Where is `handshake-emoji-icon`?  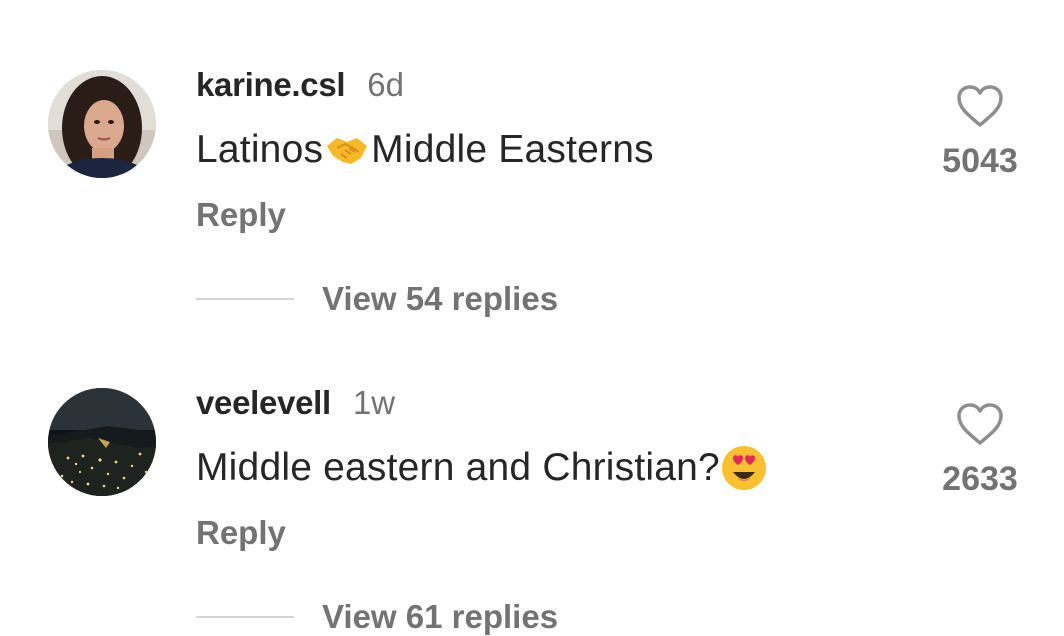
handshake-emoji-icon is located at coordinates (347, 150).